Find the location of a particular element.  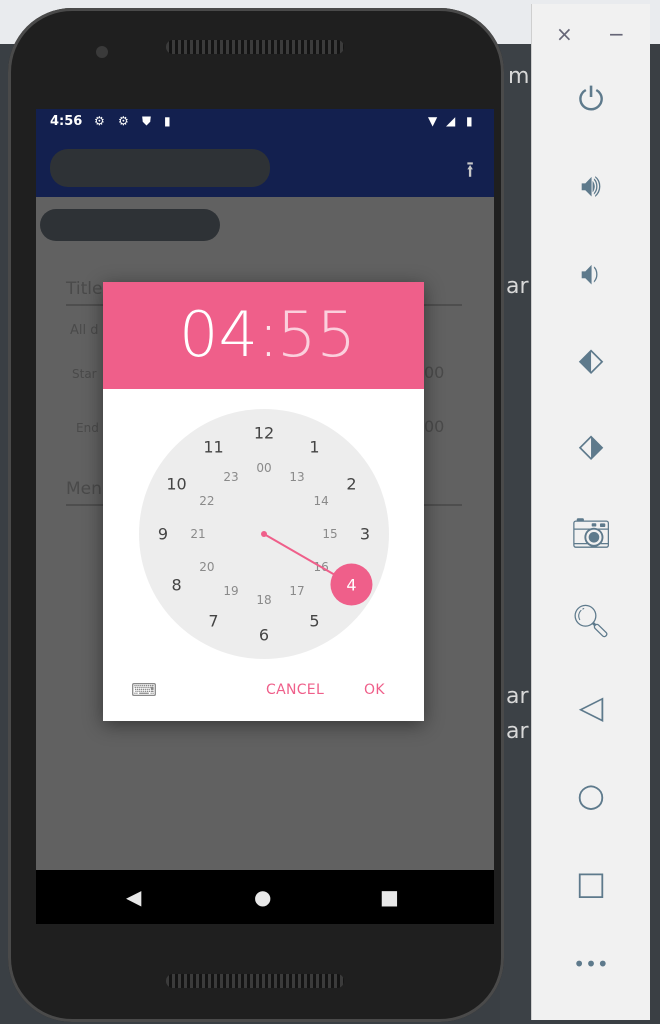

back-icon: ◁ is located at coordinates (591, 707).